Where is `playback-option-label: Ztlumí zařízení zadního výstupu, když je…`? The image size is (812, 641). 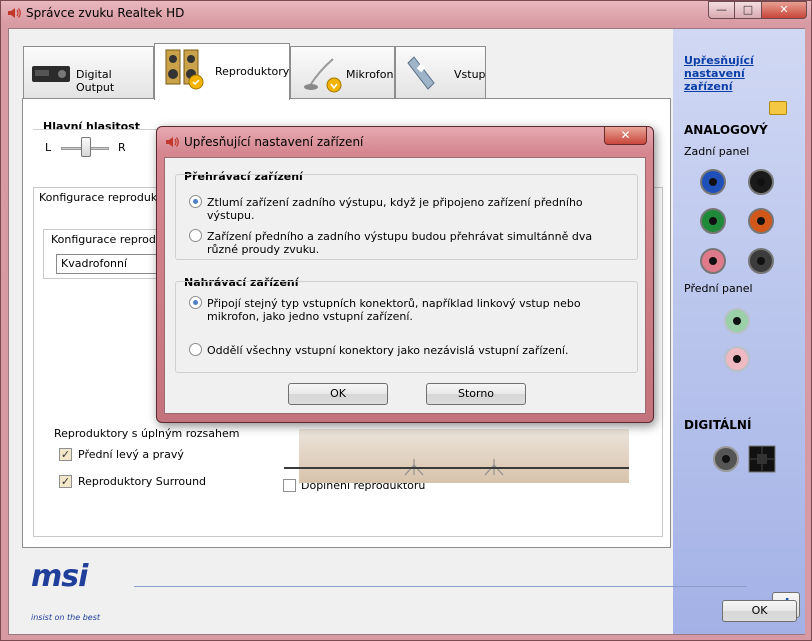
playback-option-label: Ztlumí zařízení zadního výstupu, když je… is located at coordinates (395, 209).